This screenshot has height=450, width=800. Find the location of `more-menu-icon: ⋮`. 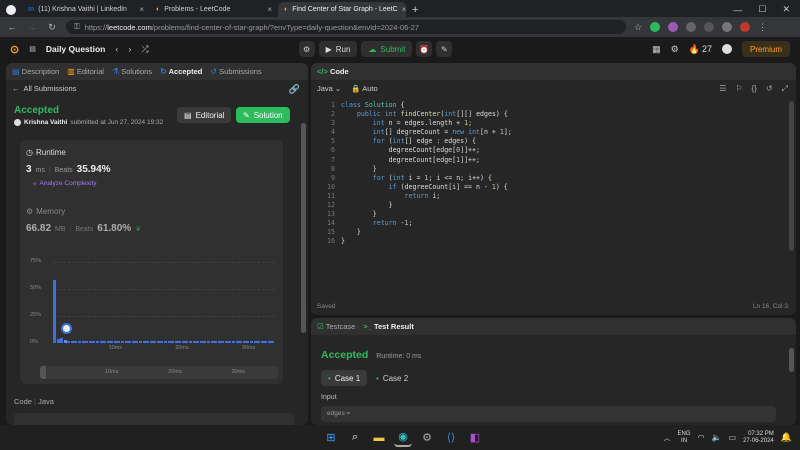

more-menu-icon: ⋮ is located at coordinates (762, 27).